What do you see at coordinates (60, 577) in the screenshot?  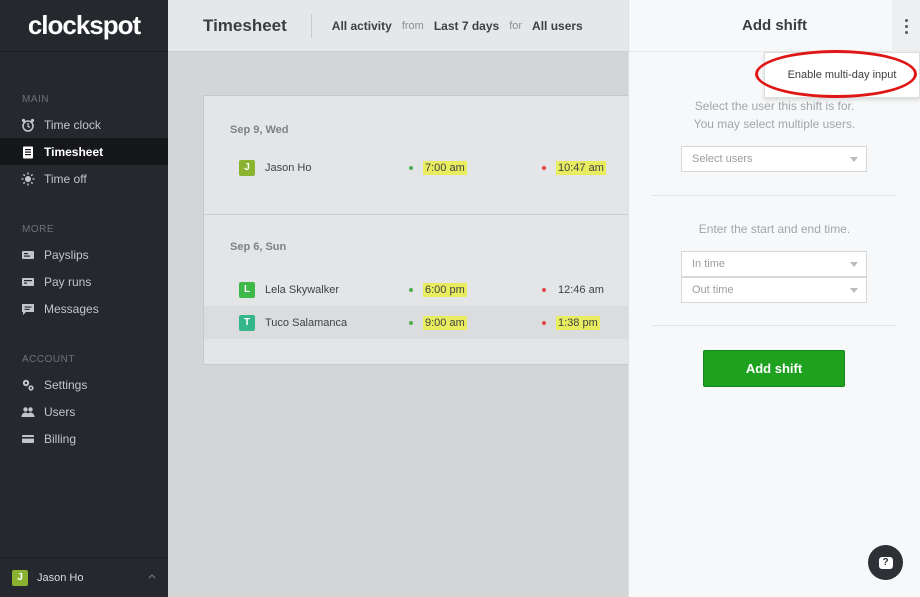 I see `current-user-name: Jason Ho` at bounding box center [60, 577].